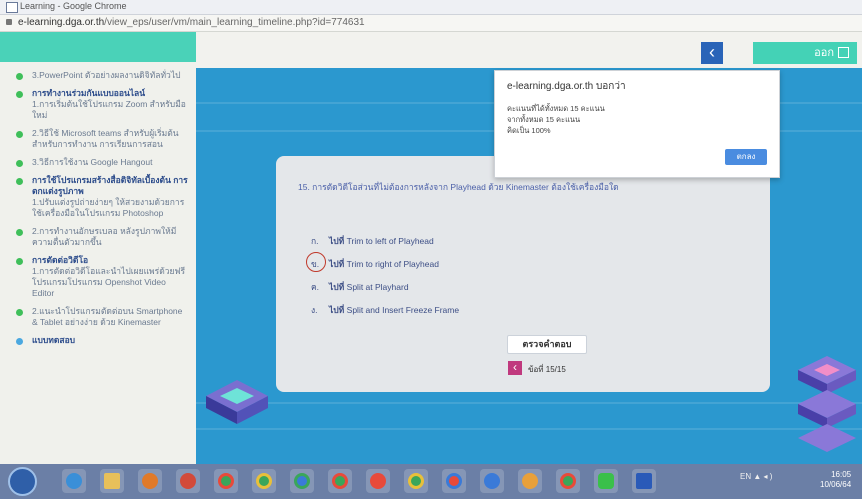 This screenshot has width=862, height=499. I want to click on exit-button: ออก, so click(805, 53).